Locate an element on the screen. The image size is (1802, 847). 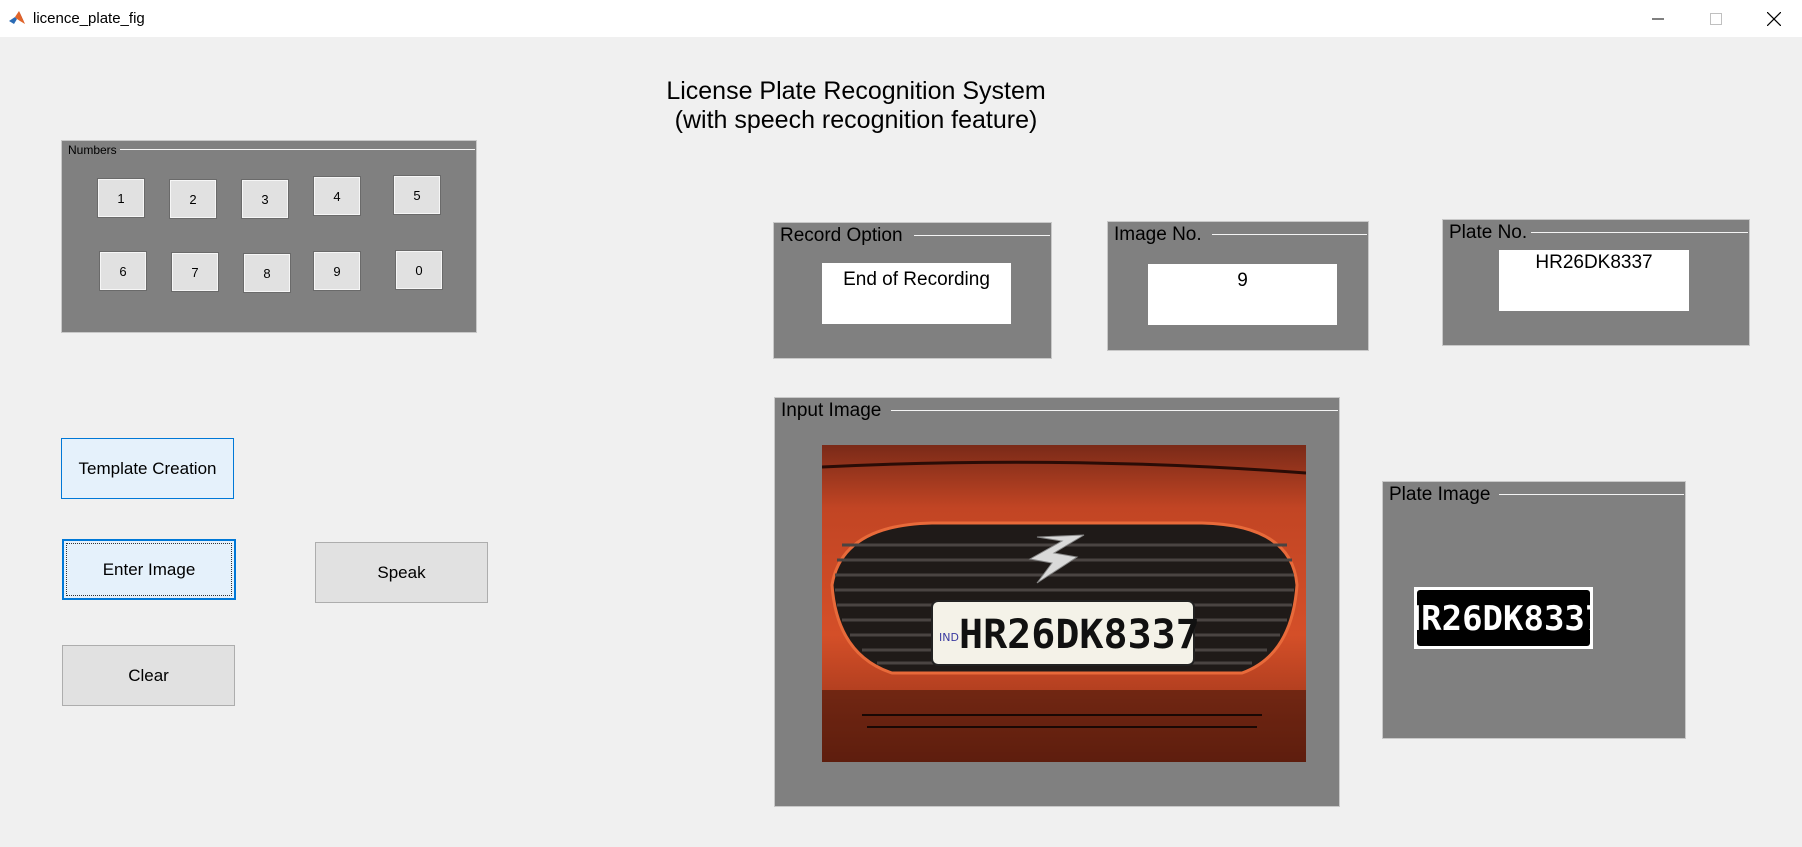
clear-button: Clear is located at coordinates (148, 675).